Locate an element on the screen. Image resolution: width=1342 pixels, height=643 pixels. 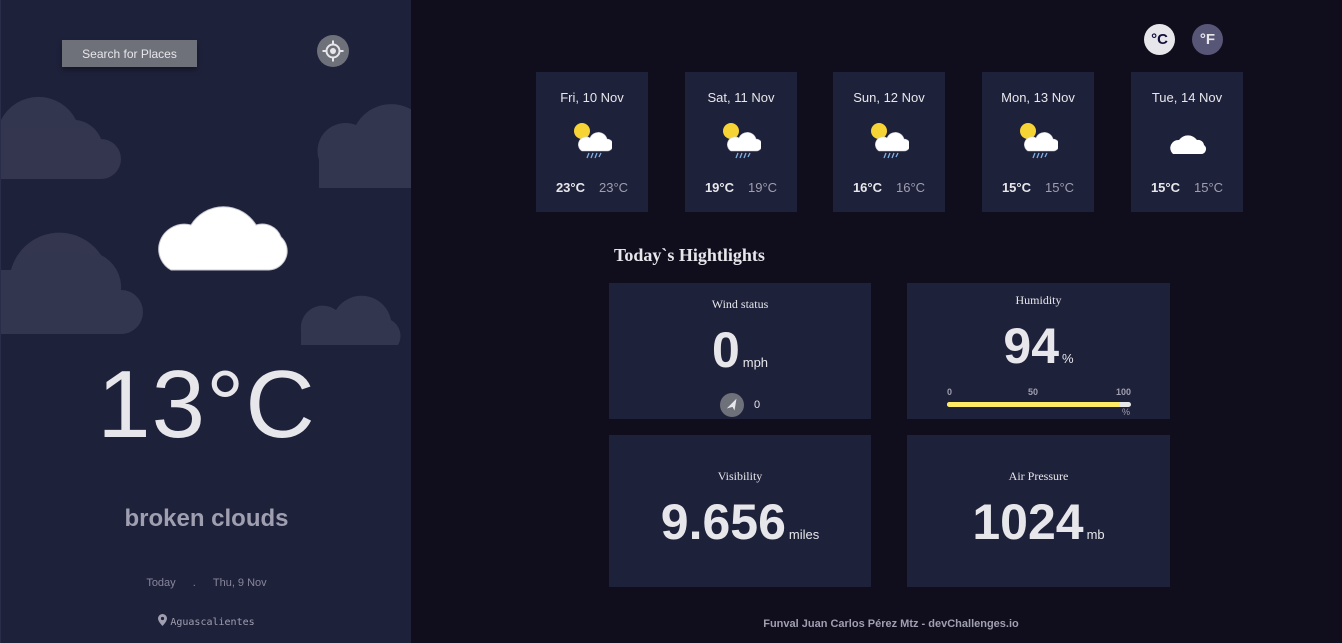
humidity-value-row: 94% is located at coordinates (1038, 346).